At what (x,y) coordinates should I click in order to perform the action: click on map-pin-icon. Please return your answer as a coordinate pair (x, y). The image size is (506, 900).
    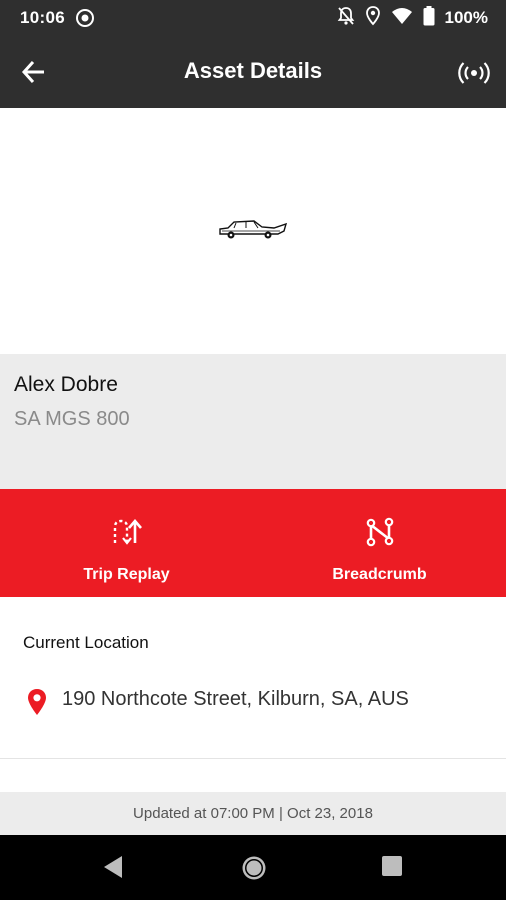
    Looking at the image, I should click on (37, 704).